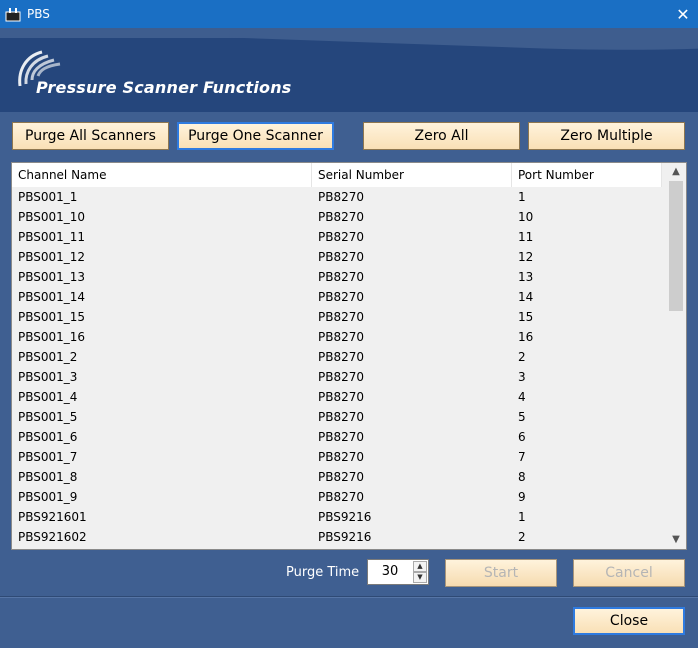 This screenshot has width=698, height=648. What do you see at coordinates (676, 246) in the screenshot?
I see `scrollbar-thumb` at bounding box center [676, 246].